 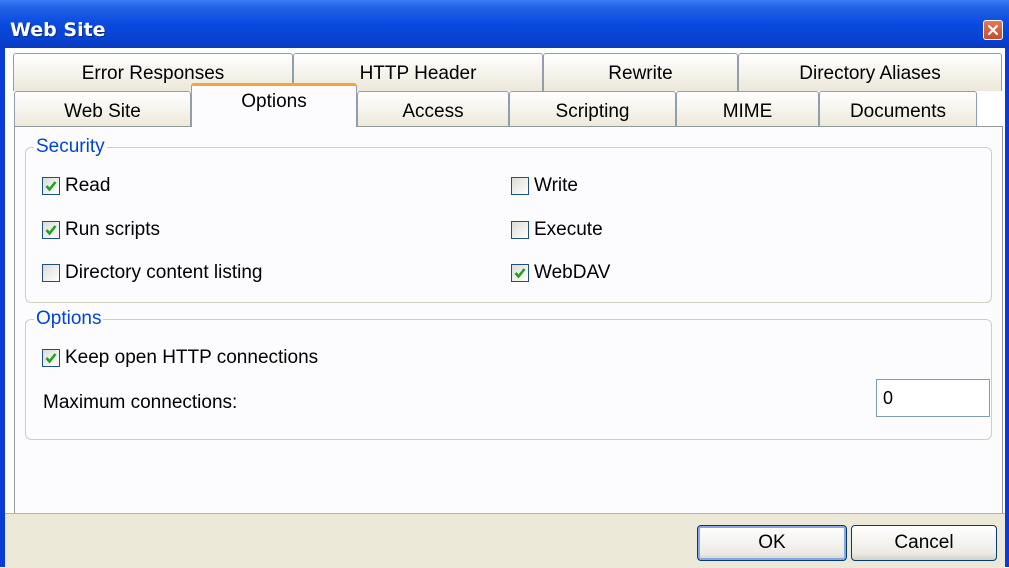 I want to click on tab-rewrite: Rewrite, so click(x=640, y=72).